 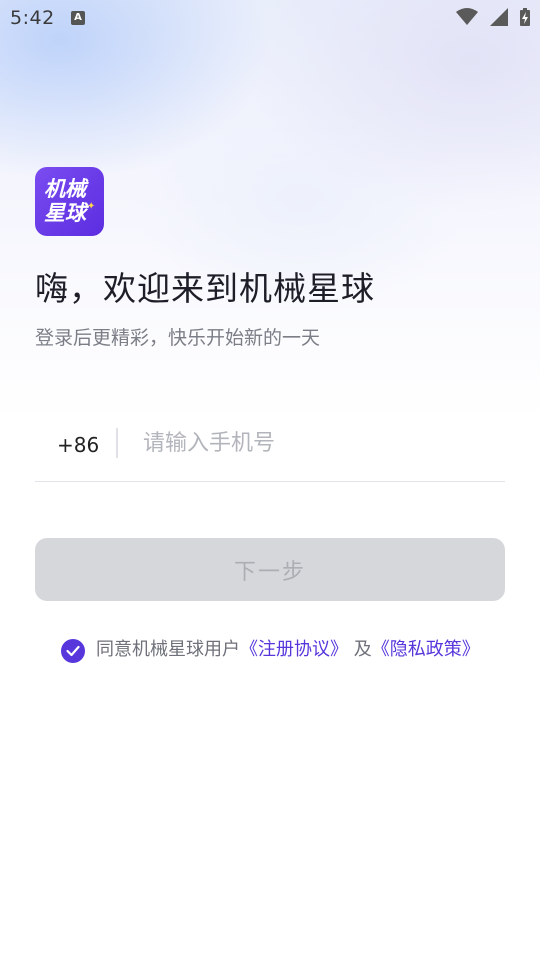 I want to click on app-logo: 机械 星球 ✦, so click(x=69, y=201).